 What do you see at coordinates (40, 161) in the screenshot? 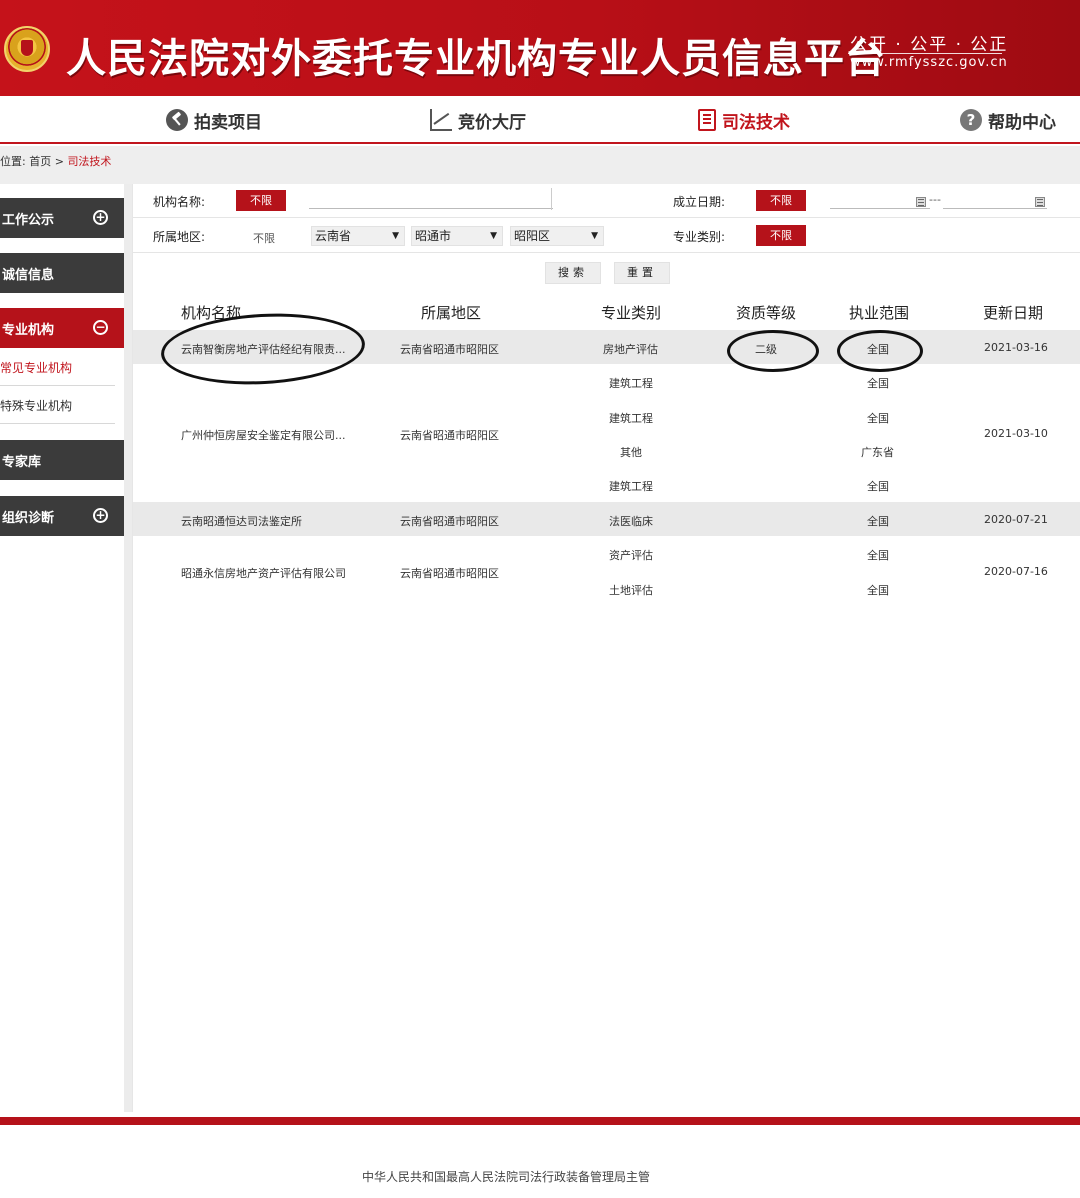
I see `breadcrumb-home: 首页` at bounding box center [40, 161].